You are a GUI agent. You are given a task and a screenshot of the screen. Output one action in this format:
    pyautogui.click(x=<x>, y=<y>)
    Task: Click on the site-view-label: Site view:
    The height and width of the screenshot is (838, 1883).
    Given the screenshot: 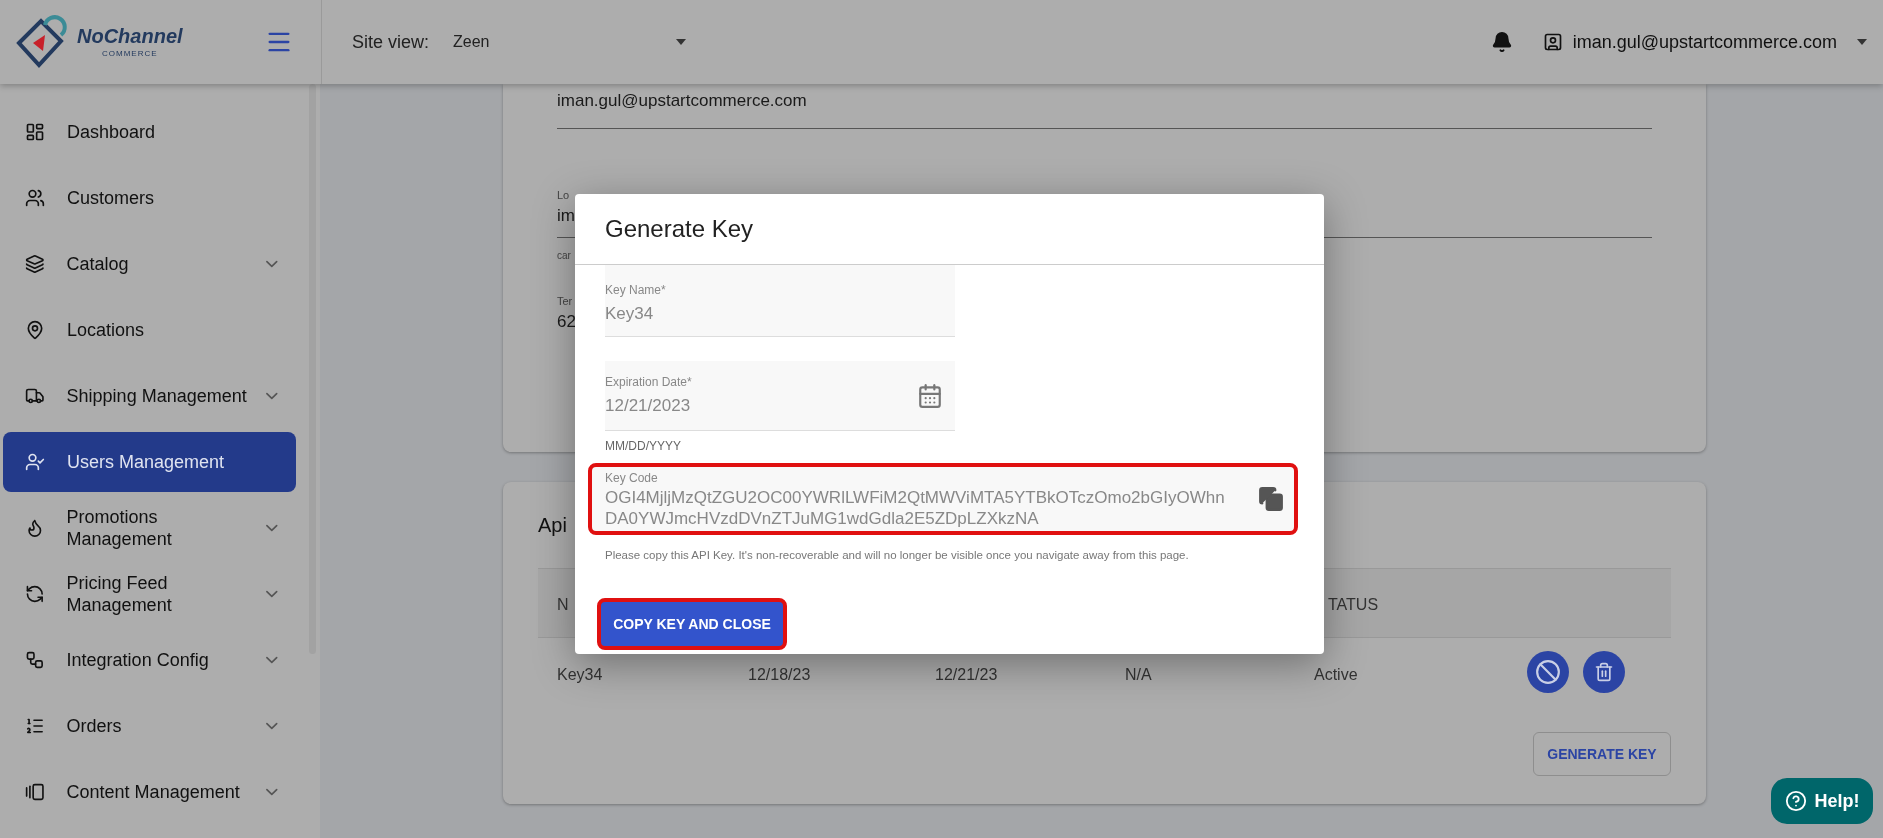 What is the action you would take?
    pyautogui.click(x=391, y=42)
    